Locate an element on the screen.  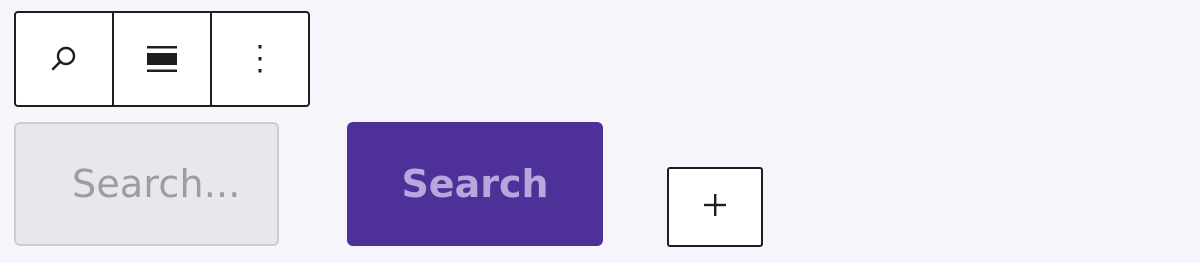
add-block-button is located at coordinates (715, 207).